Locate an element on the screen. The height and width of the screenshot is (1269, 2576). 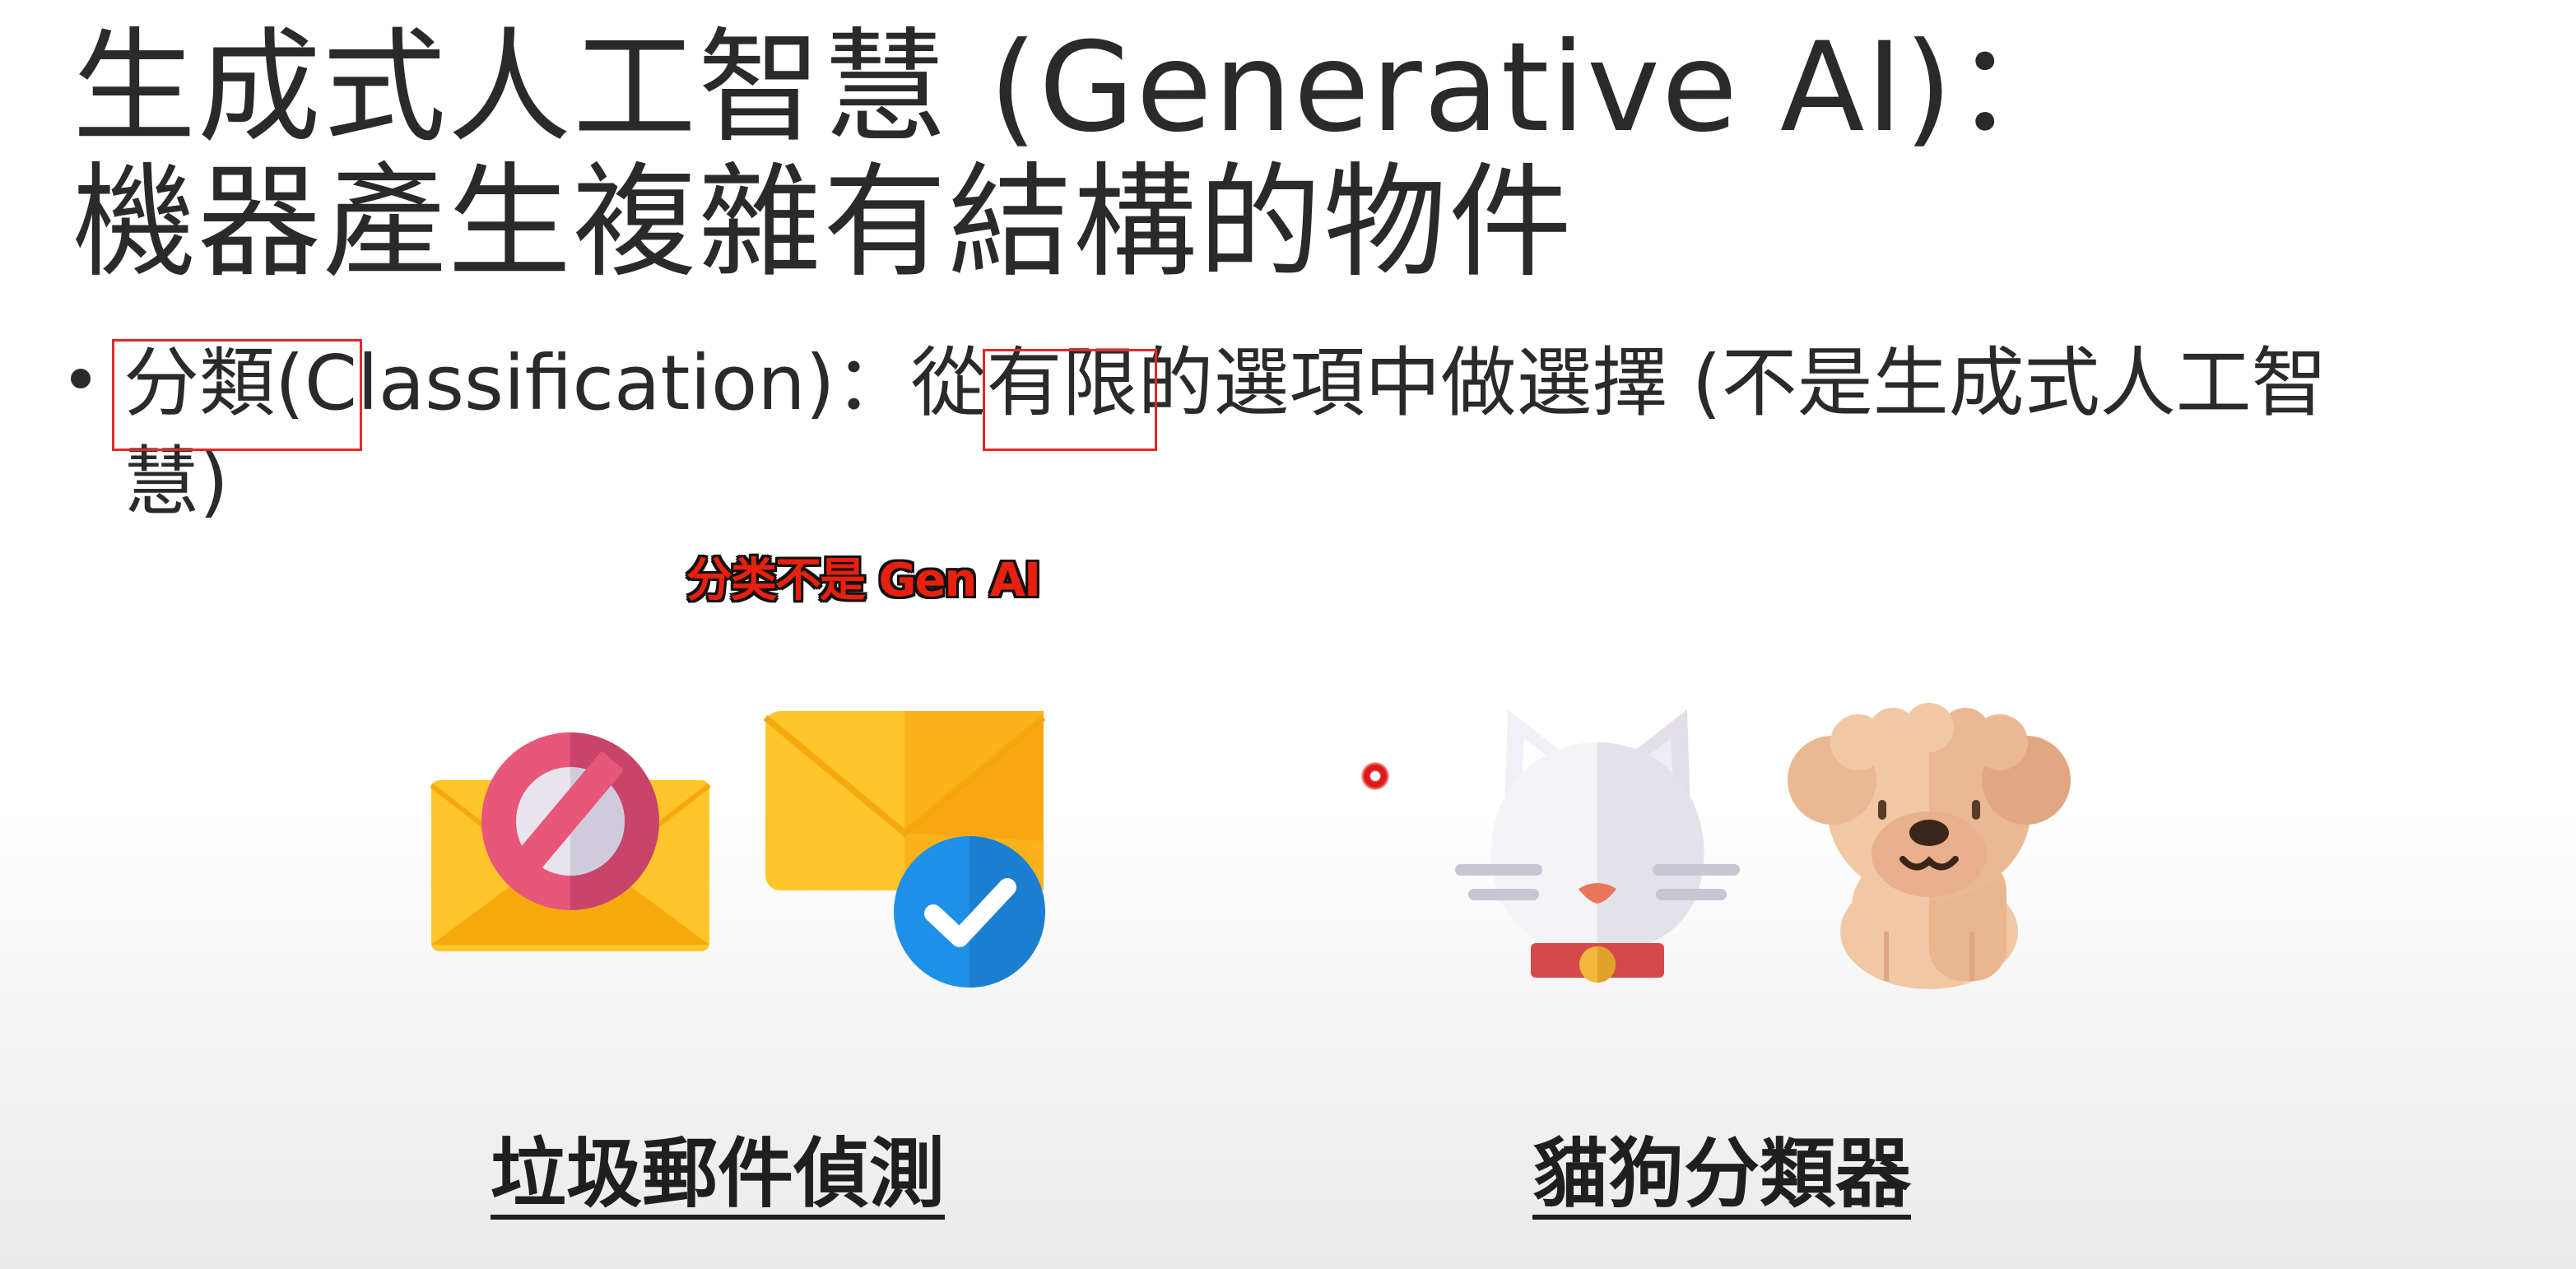
slide-title-line-1: 生成式人工智慧 (Generative AI)： is located at coordinates (1076, 88).